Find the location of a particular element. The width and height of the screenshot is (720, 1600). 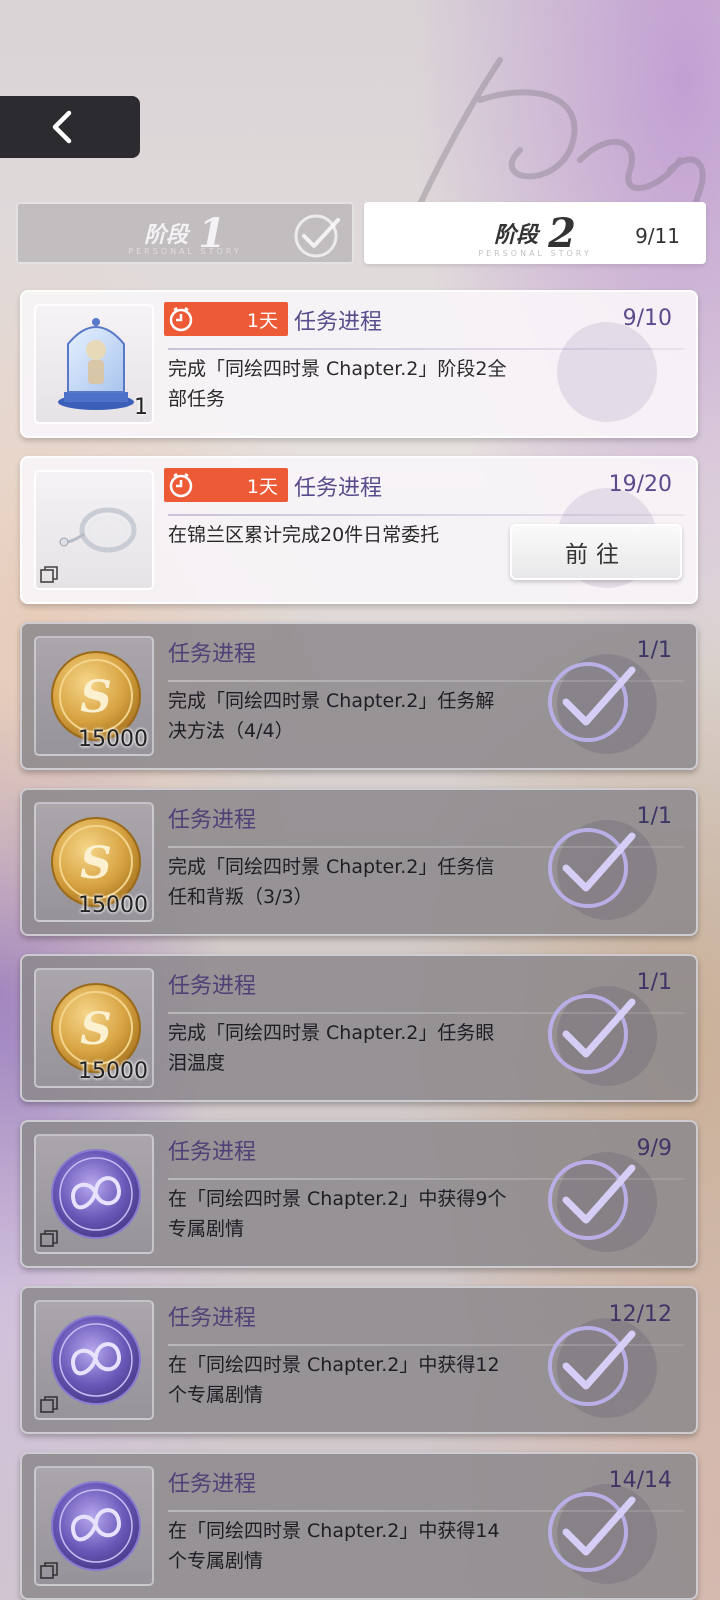

tab-stage-1: 阶段 1 PERSONAL STORY is located at coordinates (185, 233).